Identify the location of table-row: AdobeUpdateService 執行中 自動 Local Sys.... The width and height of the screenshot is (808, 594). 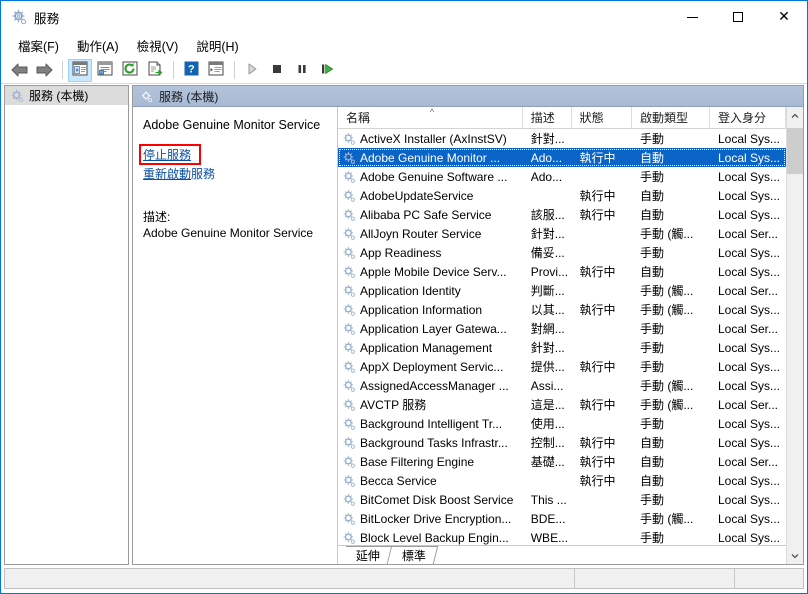
(562, 195).